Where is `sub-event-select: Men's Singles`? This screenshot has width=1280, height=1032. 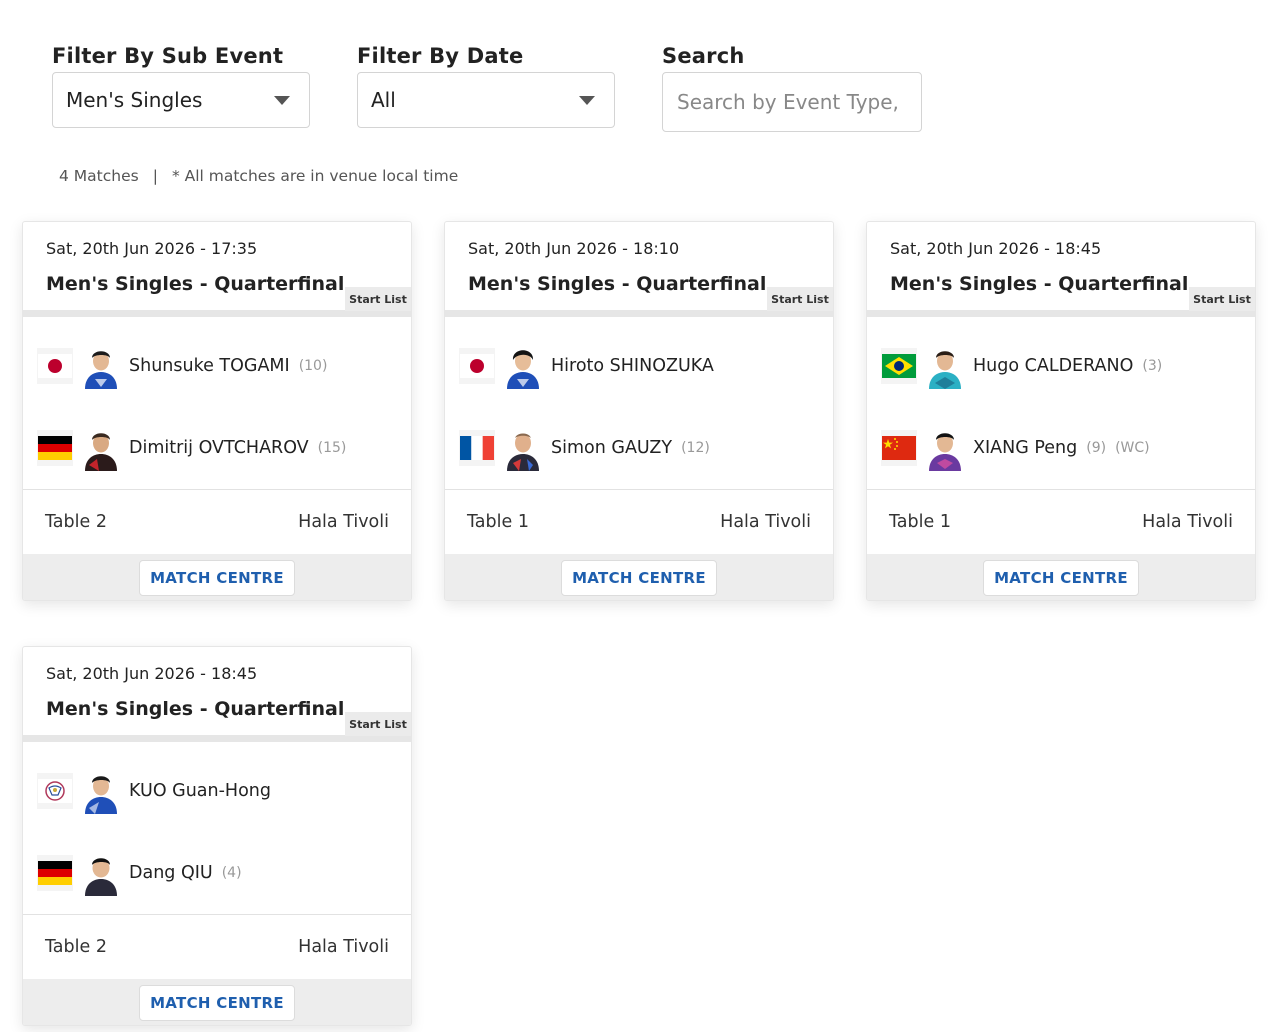 sub-event-select: Men's Singles is located at coordinates (181, 100).